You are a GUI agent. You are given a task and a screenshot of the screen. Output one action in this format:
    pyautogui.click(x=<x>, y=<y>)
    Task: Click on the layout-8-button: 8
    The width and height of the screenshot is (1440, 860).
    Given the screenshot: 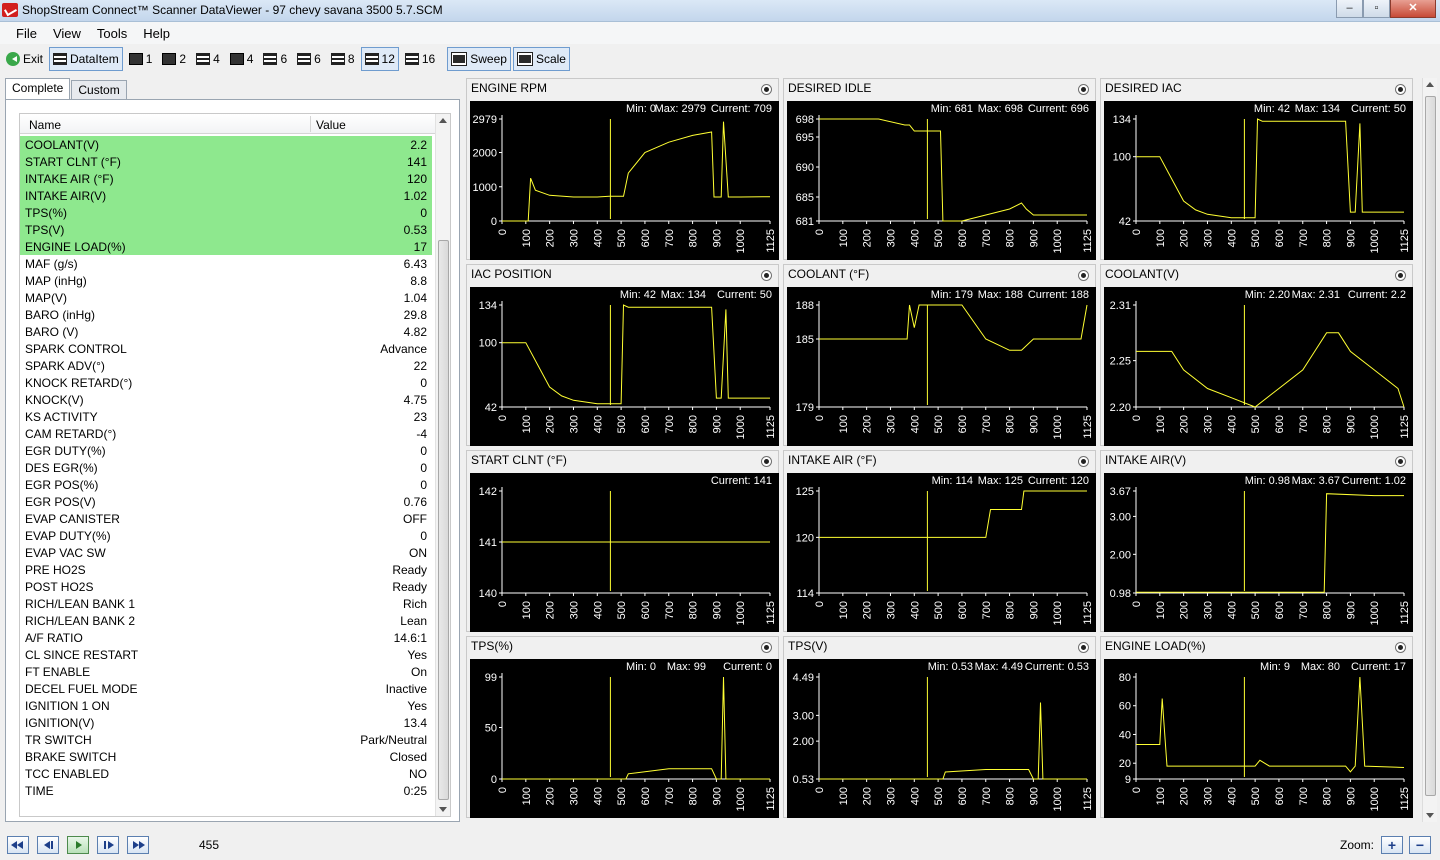 What is the action you would take?
    pyautogui.click(x=343, y=59)
    